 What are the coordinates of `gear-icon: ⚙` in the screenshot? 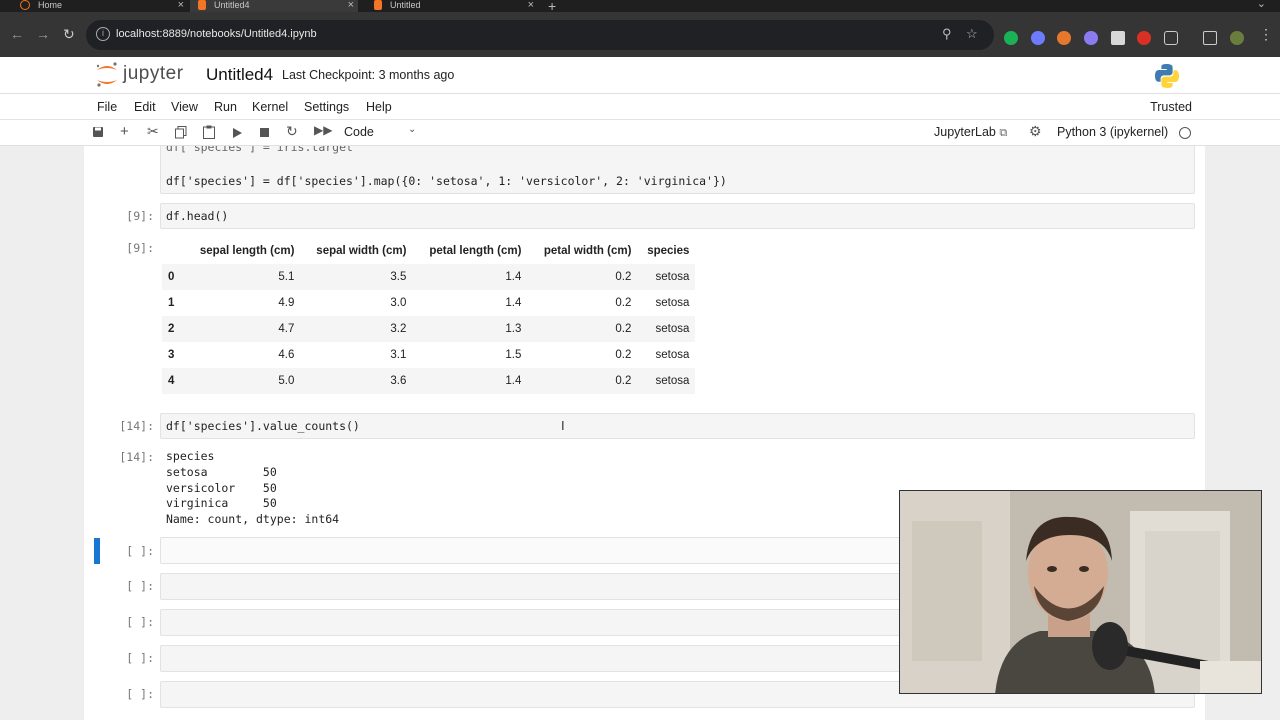 It's located at (1035, 131).